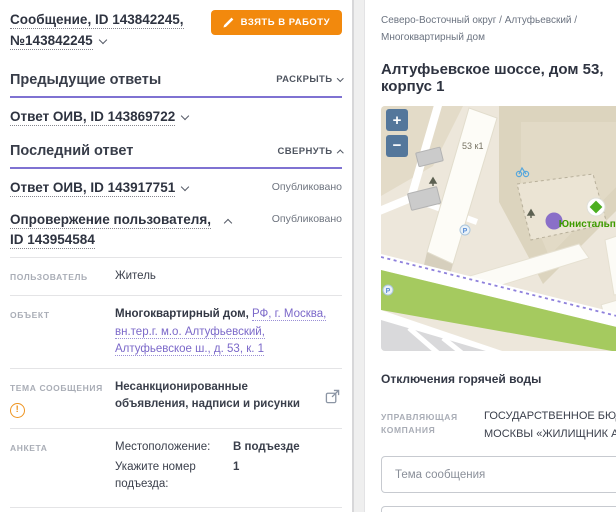  I want to click on answer-oiv2-label: Ответ ОИВ, ID 143917751, so click(93, 189).